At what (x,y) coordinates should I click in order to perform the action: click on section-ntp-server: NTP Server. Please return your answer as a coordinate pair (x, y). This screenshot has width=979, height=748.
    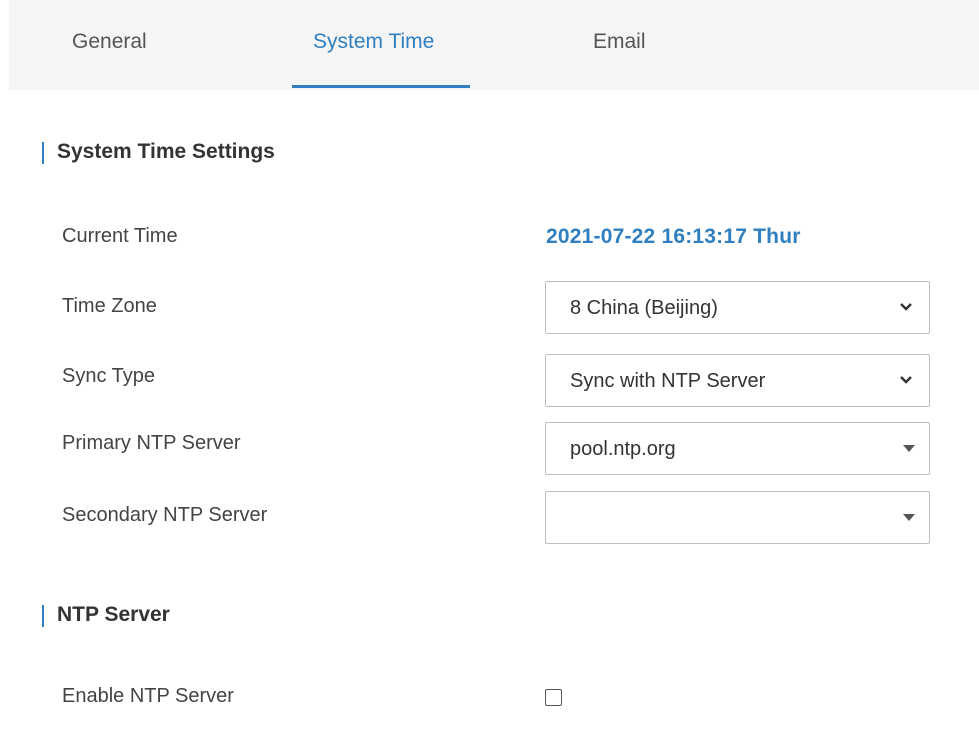
    Looking at the image, I should click on (106, 615).